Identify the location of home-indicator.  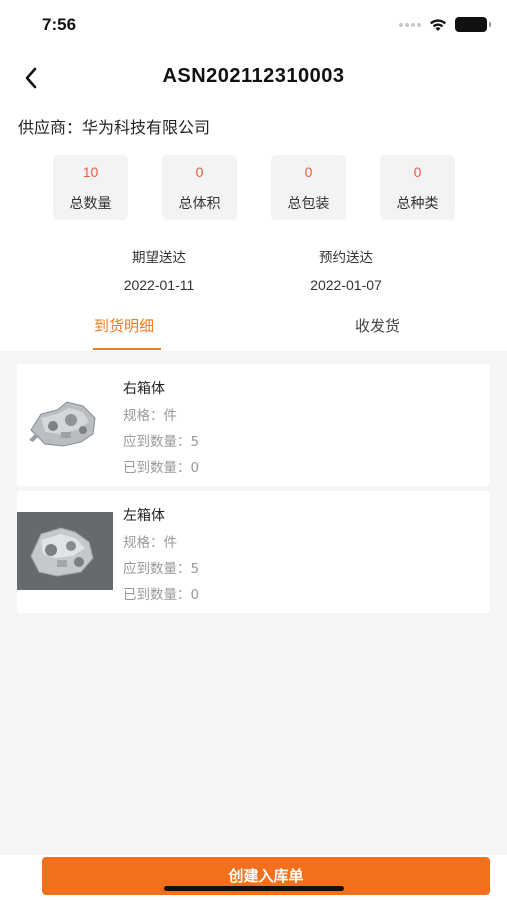
(254, 888).